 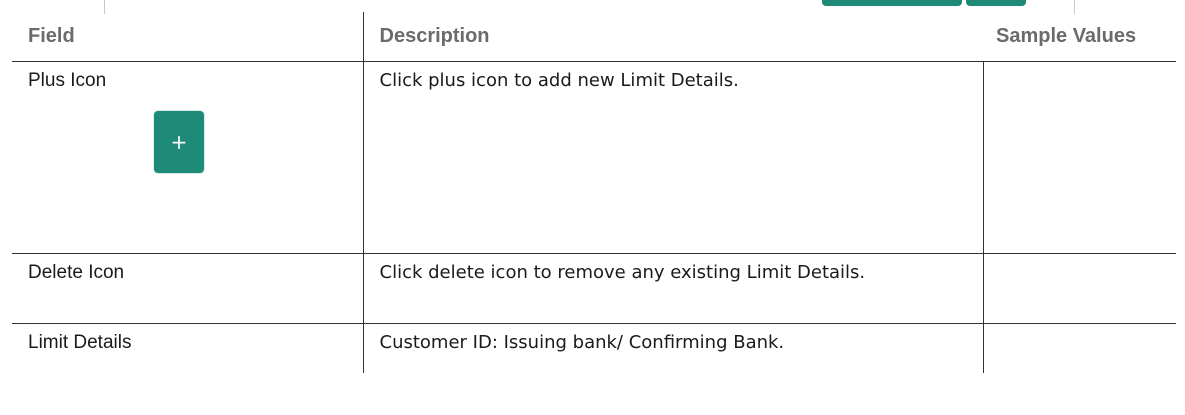 What do you see at coordinates (1079, 37) in the screenshot?
I see `header-sample-values: Sample Values` at bounding box center [1079, 37].